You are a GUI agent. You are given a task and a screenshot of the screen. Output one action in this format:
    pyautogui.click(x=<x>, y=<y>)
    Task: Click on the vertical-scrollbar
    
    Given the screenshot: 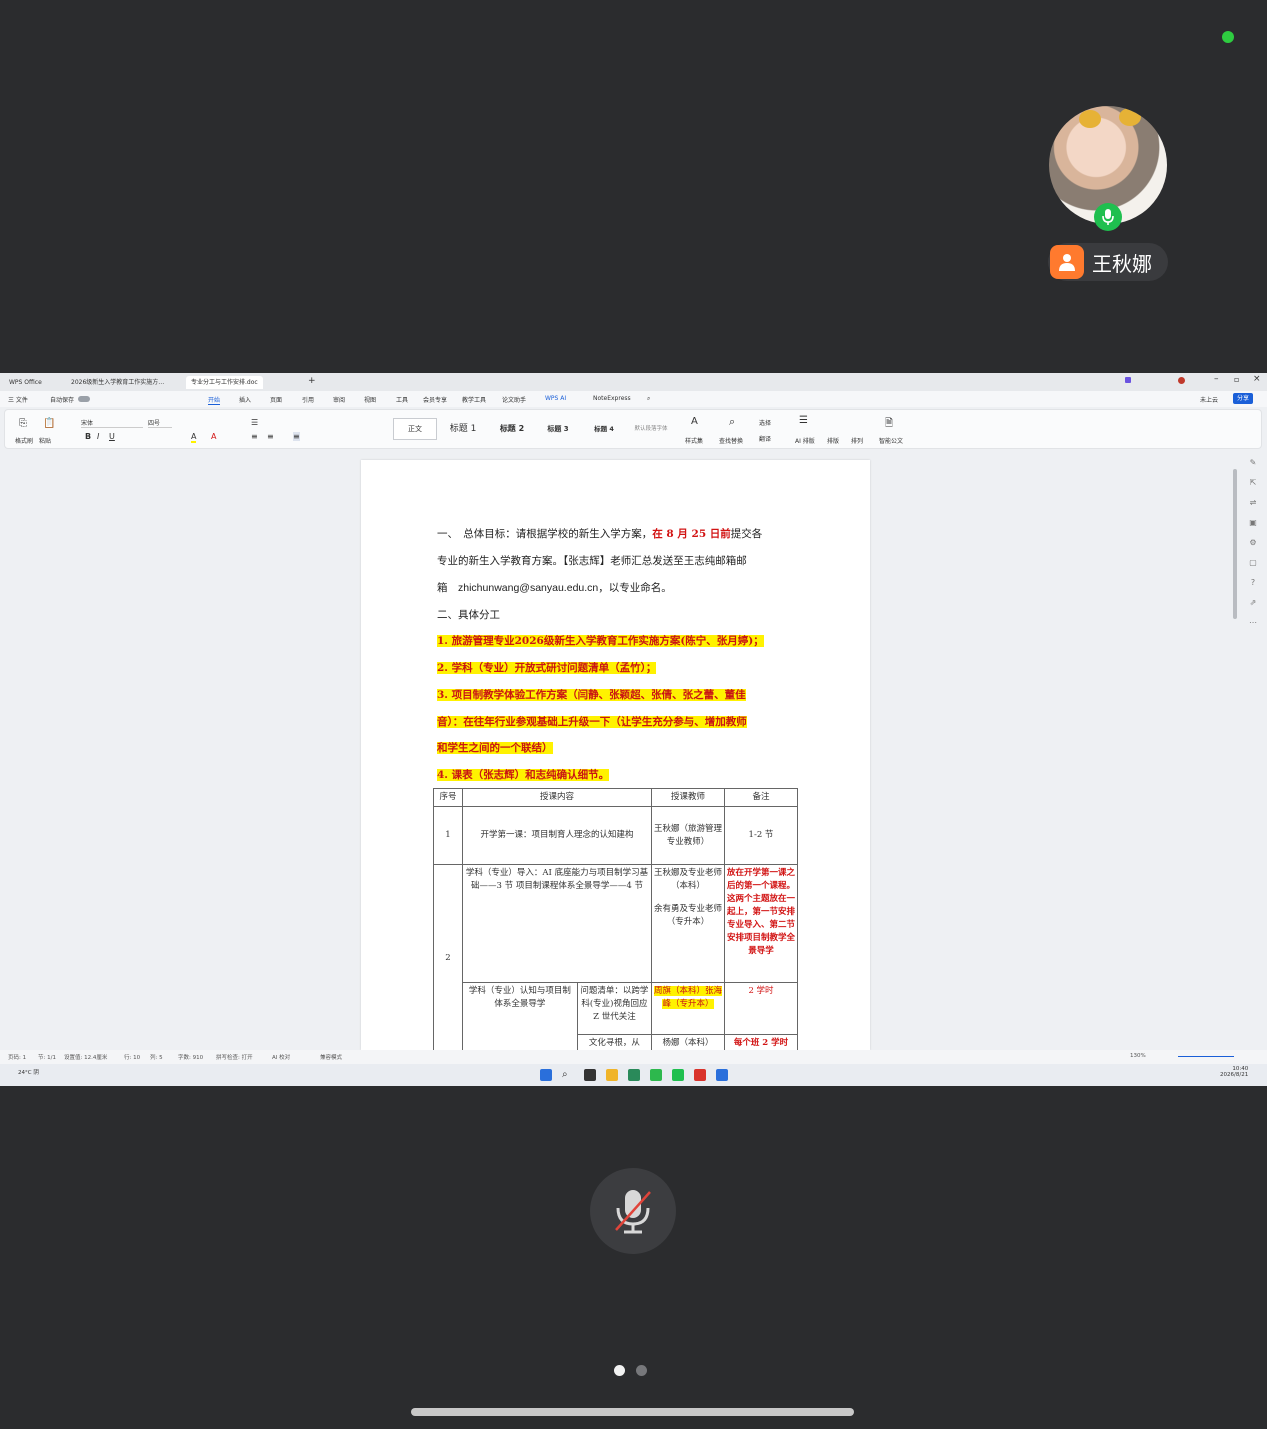 What is the action you would take?
    pyautogui.click(x=1235, y=544)
    